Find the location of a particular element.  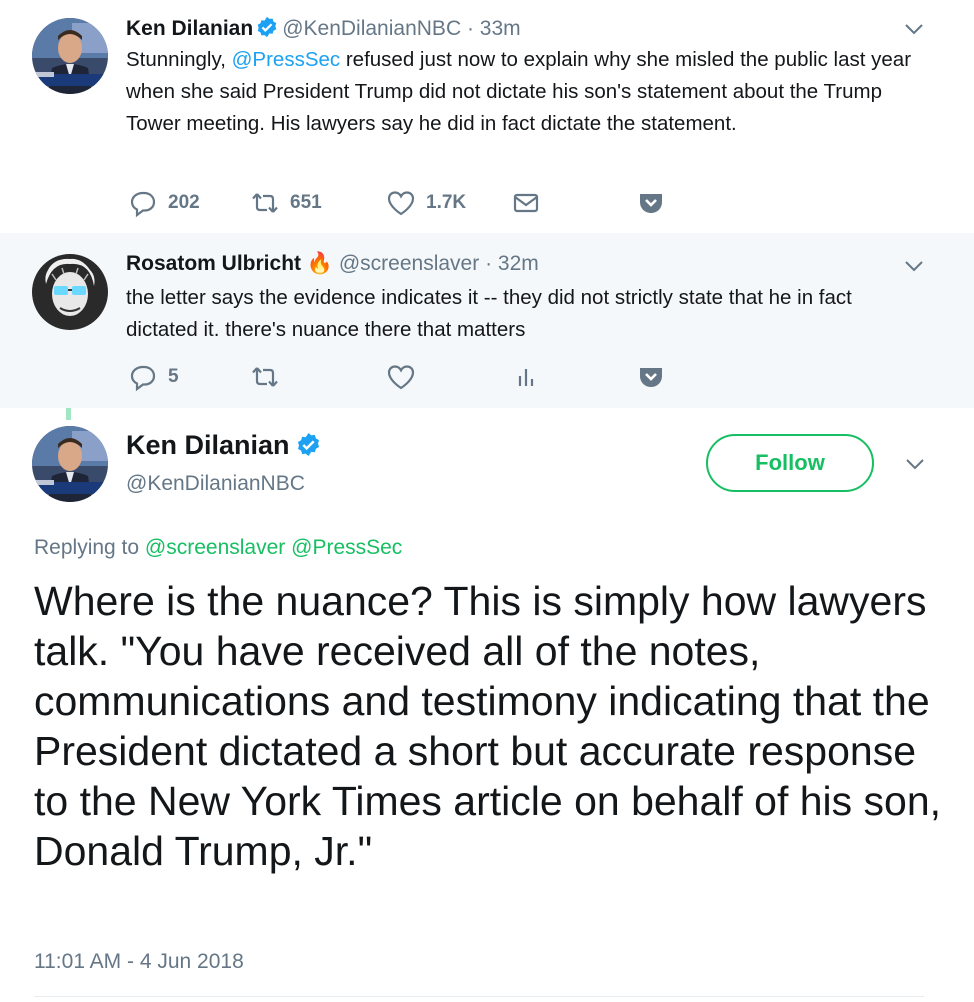

author-name-wrapper: Ken Dilanian is located at coordinates (225, 445).